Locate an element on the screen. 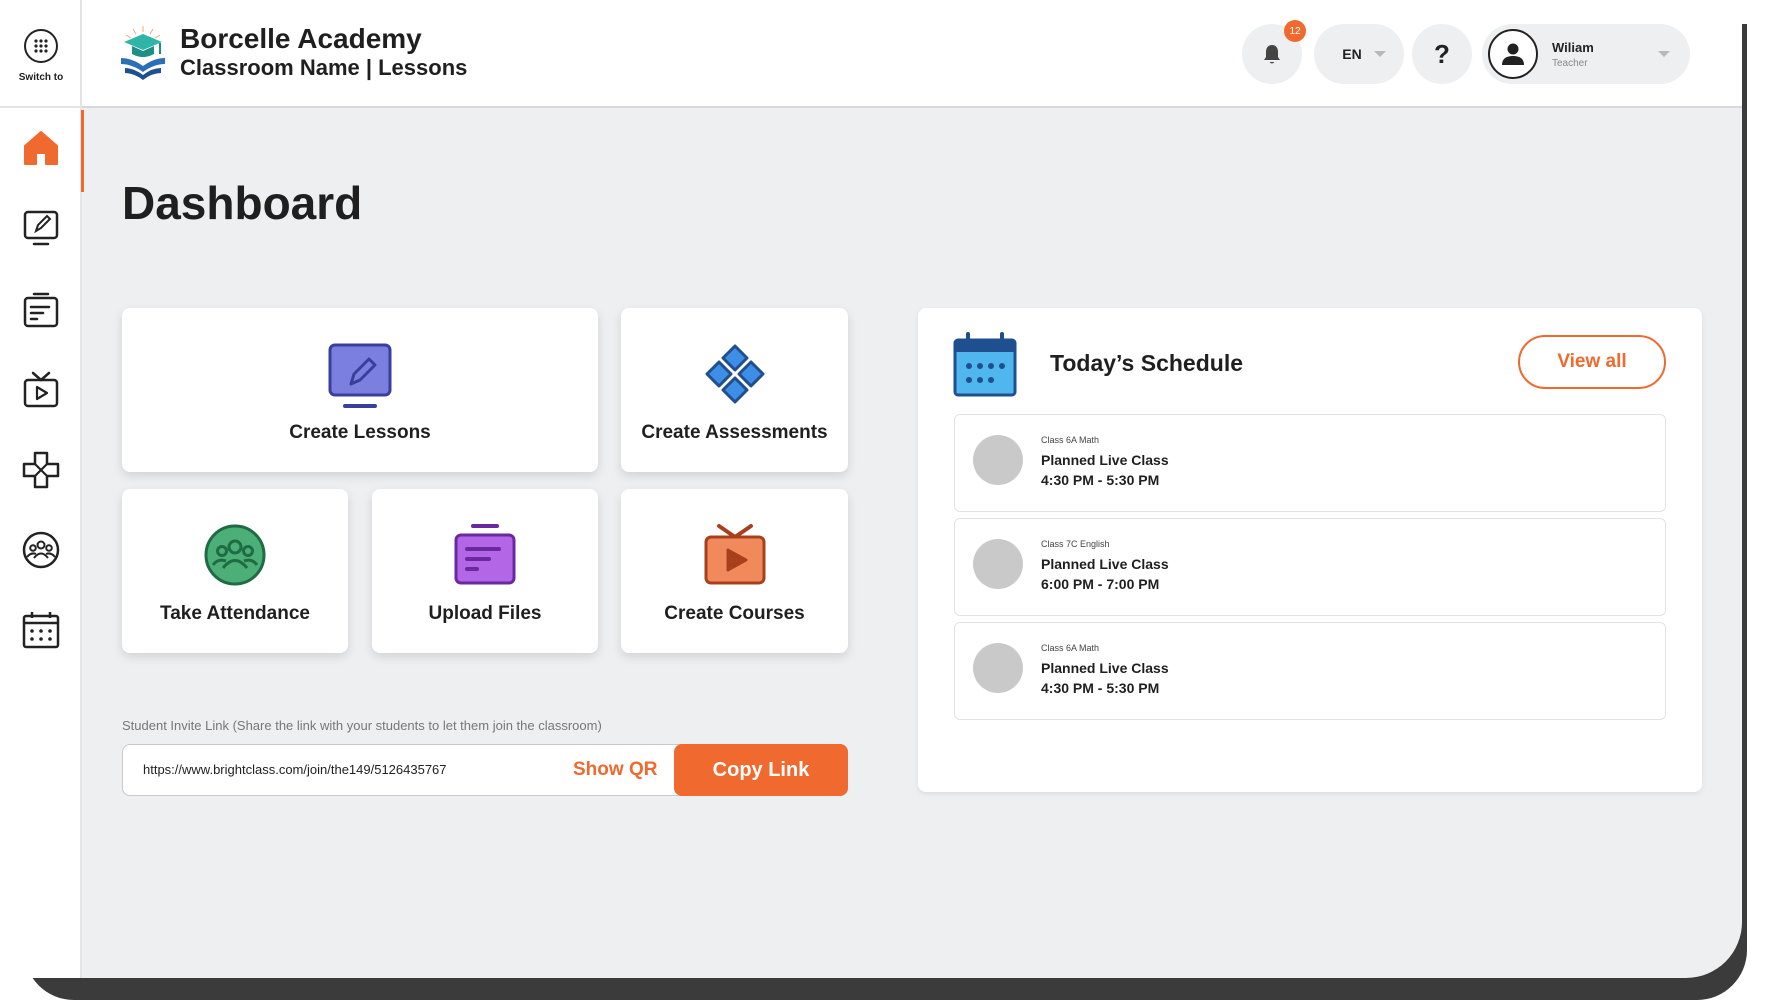 The height and width of the screenshot is (1002, 1765). sidebar-item-lessons is located at coordinates (41, 228).